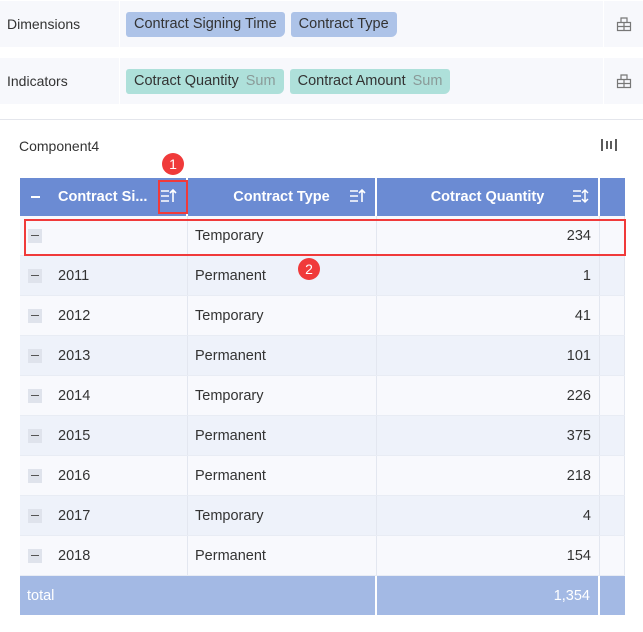 The height and width of the screenshot is (632, 643). What do you see at coordinates (35, 197) in the screenshot?
I see `collapse-all-icon` at bounding box center [35, 197].